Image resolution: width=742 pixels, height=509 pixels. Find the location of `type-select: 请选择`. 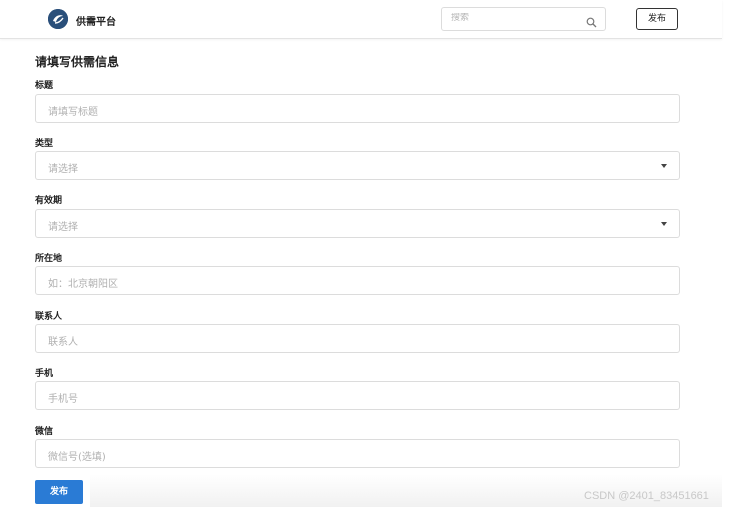

type-select: 请选择 is located at coordinates (357, 165).